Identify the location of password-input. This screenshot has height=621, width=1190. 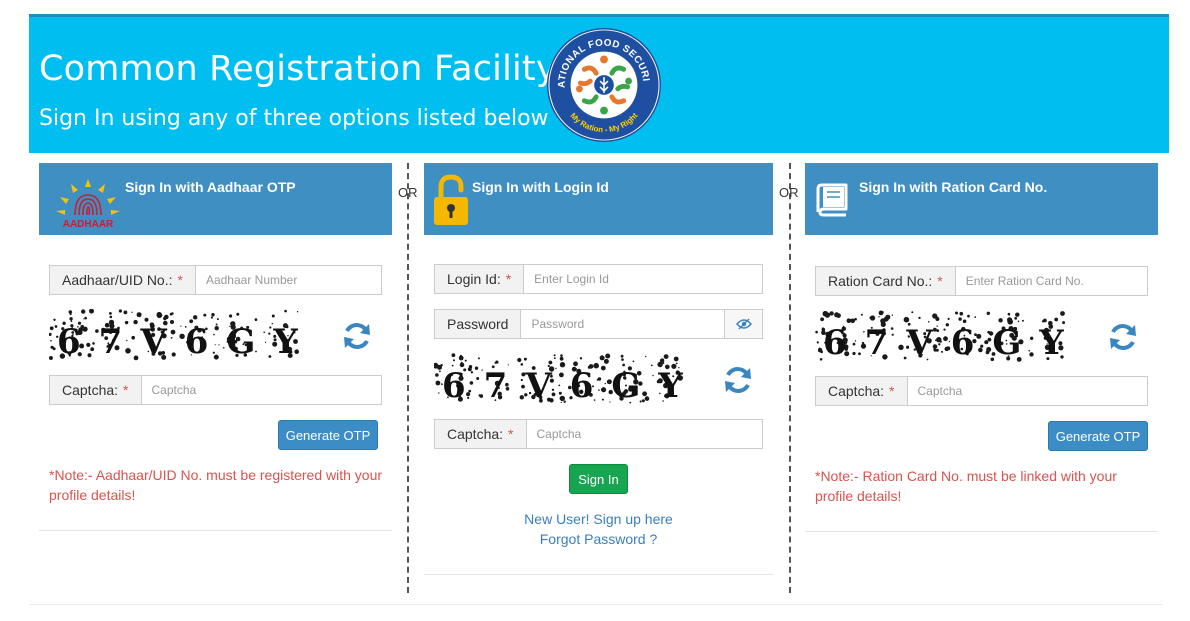
(622, 324).